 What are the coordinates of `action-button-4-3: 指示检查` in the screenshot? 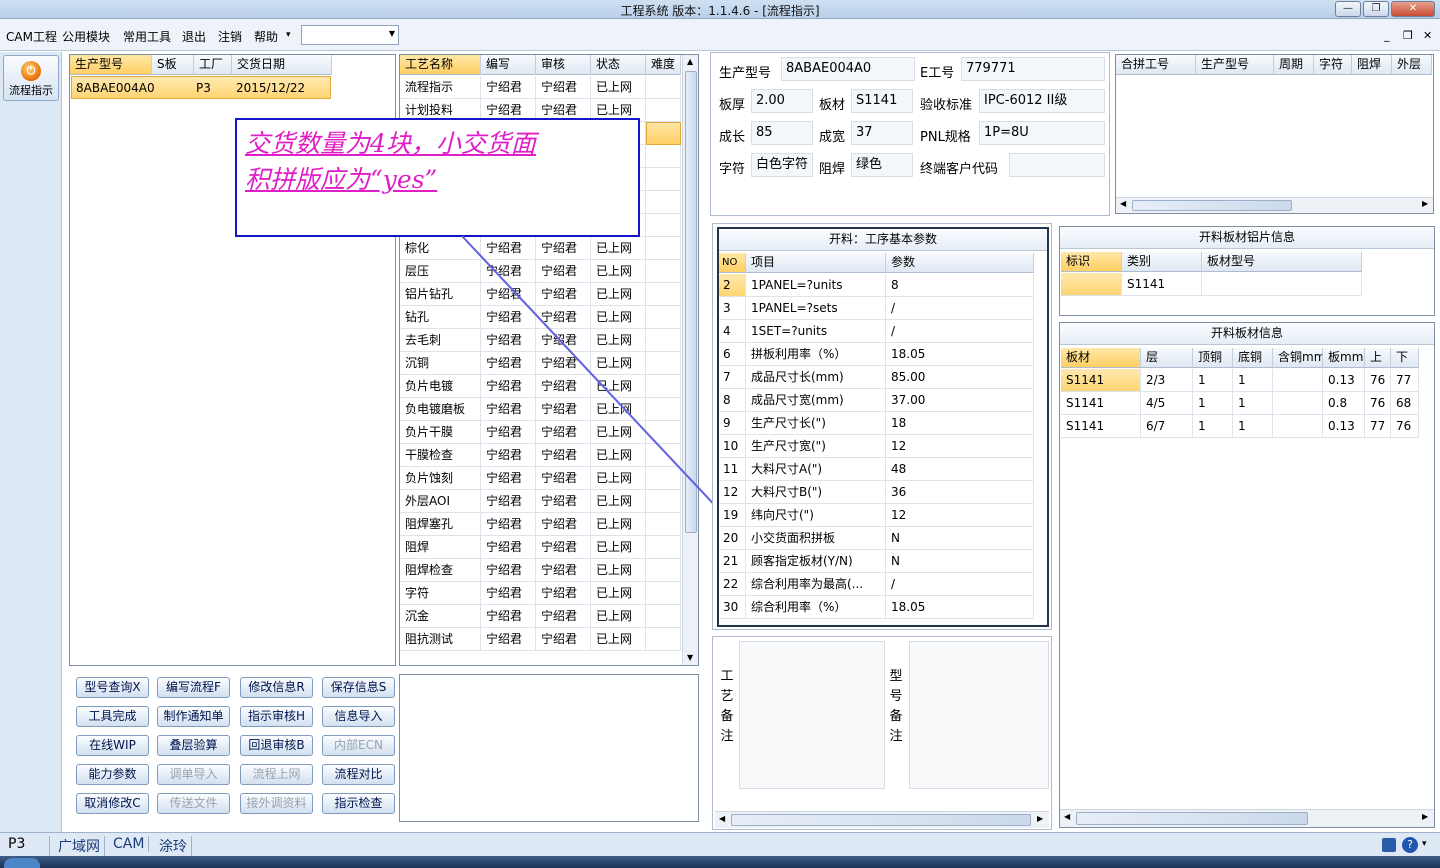 It's located at (358, 803).